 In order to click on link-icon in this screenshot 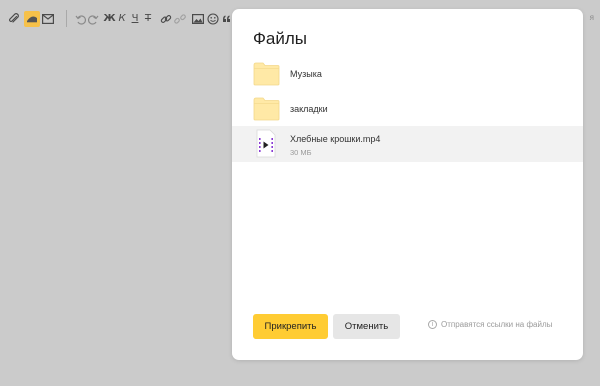, I will do `click(166, 19)`.